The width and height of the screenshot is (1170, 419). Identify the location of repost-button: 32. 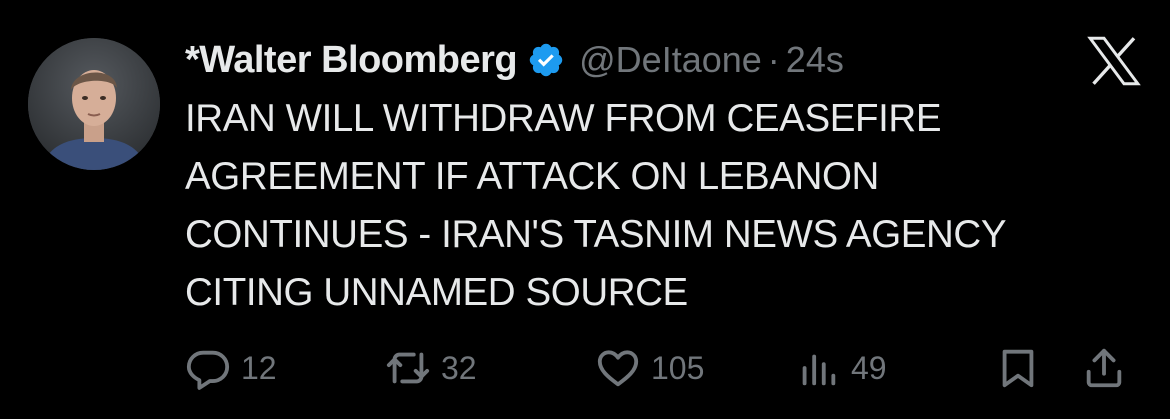
(431, 368).